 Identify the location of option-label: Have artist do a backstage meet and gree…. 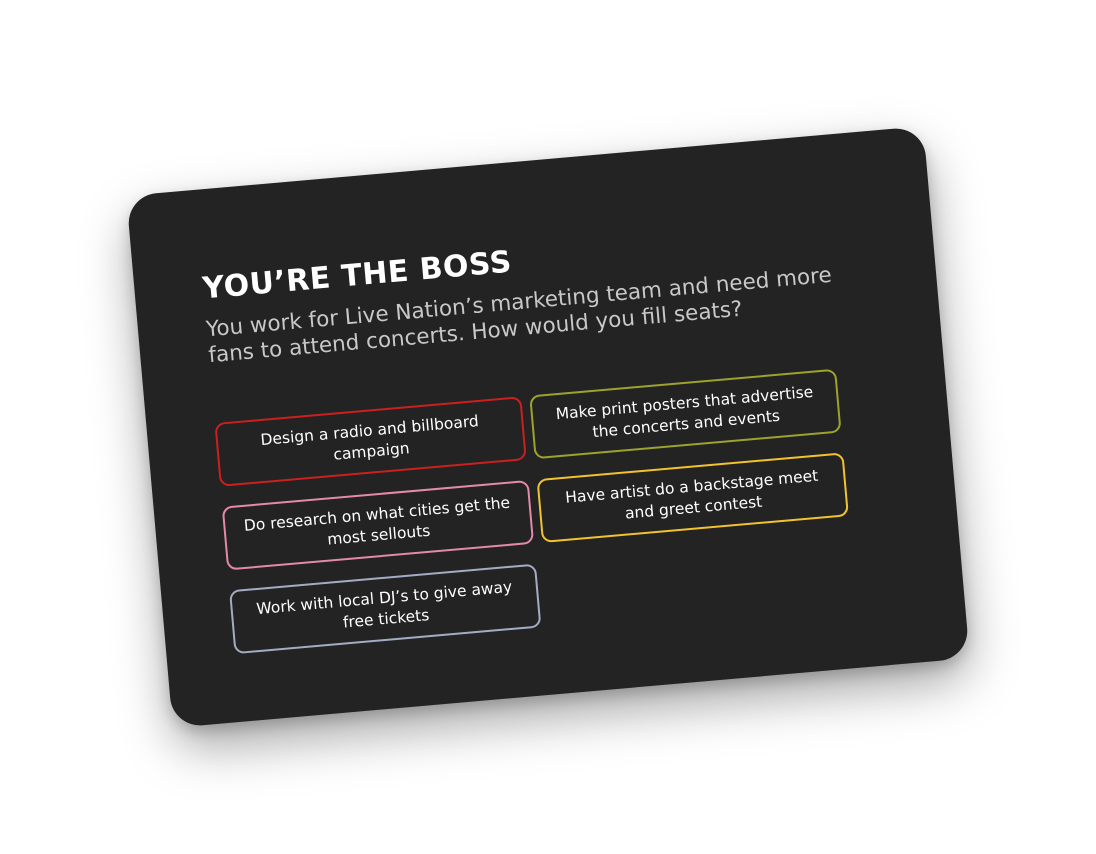
(691, 494).